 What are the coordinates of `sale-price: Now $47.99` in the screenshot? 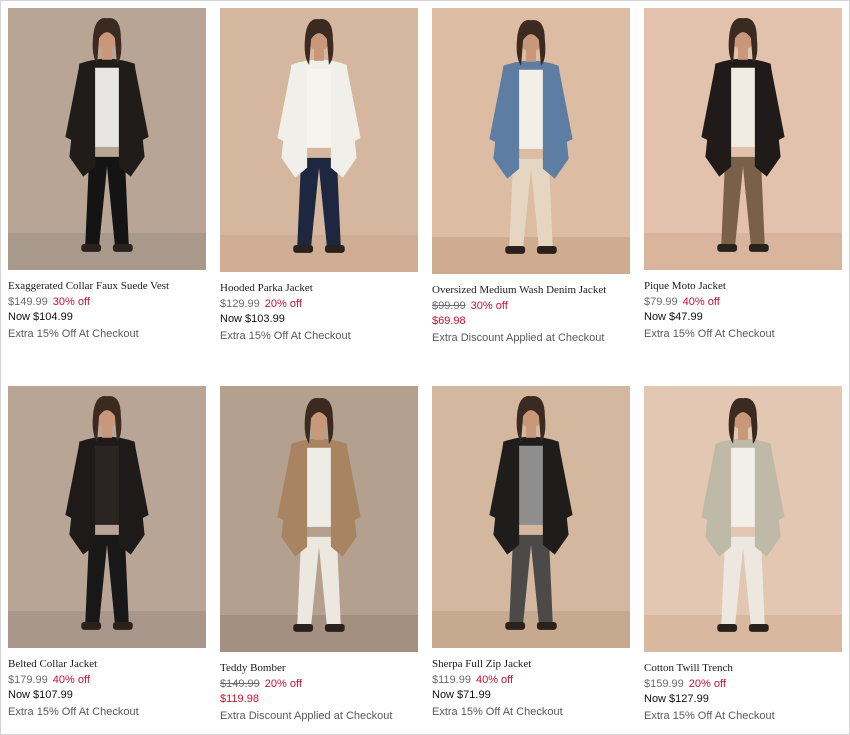 It's located at (673, 317).